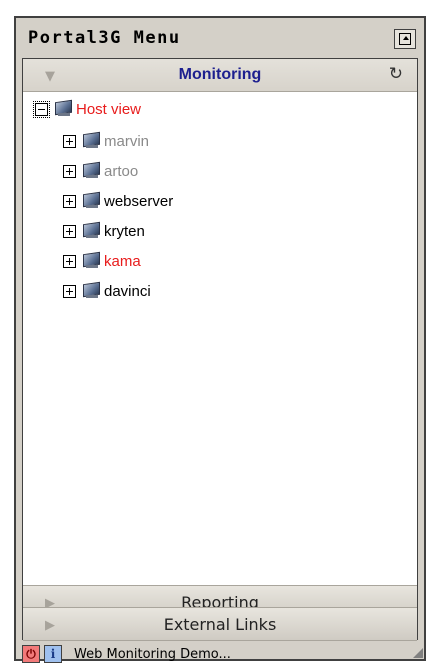 The width and height of the screenshot is (440, 671). I want to click on tree-node-webserver: webserver, so click(118, 201).